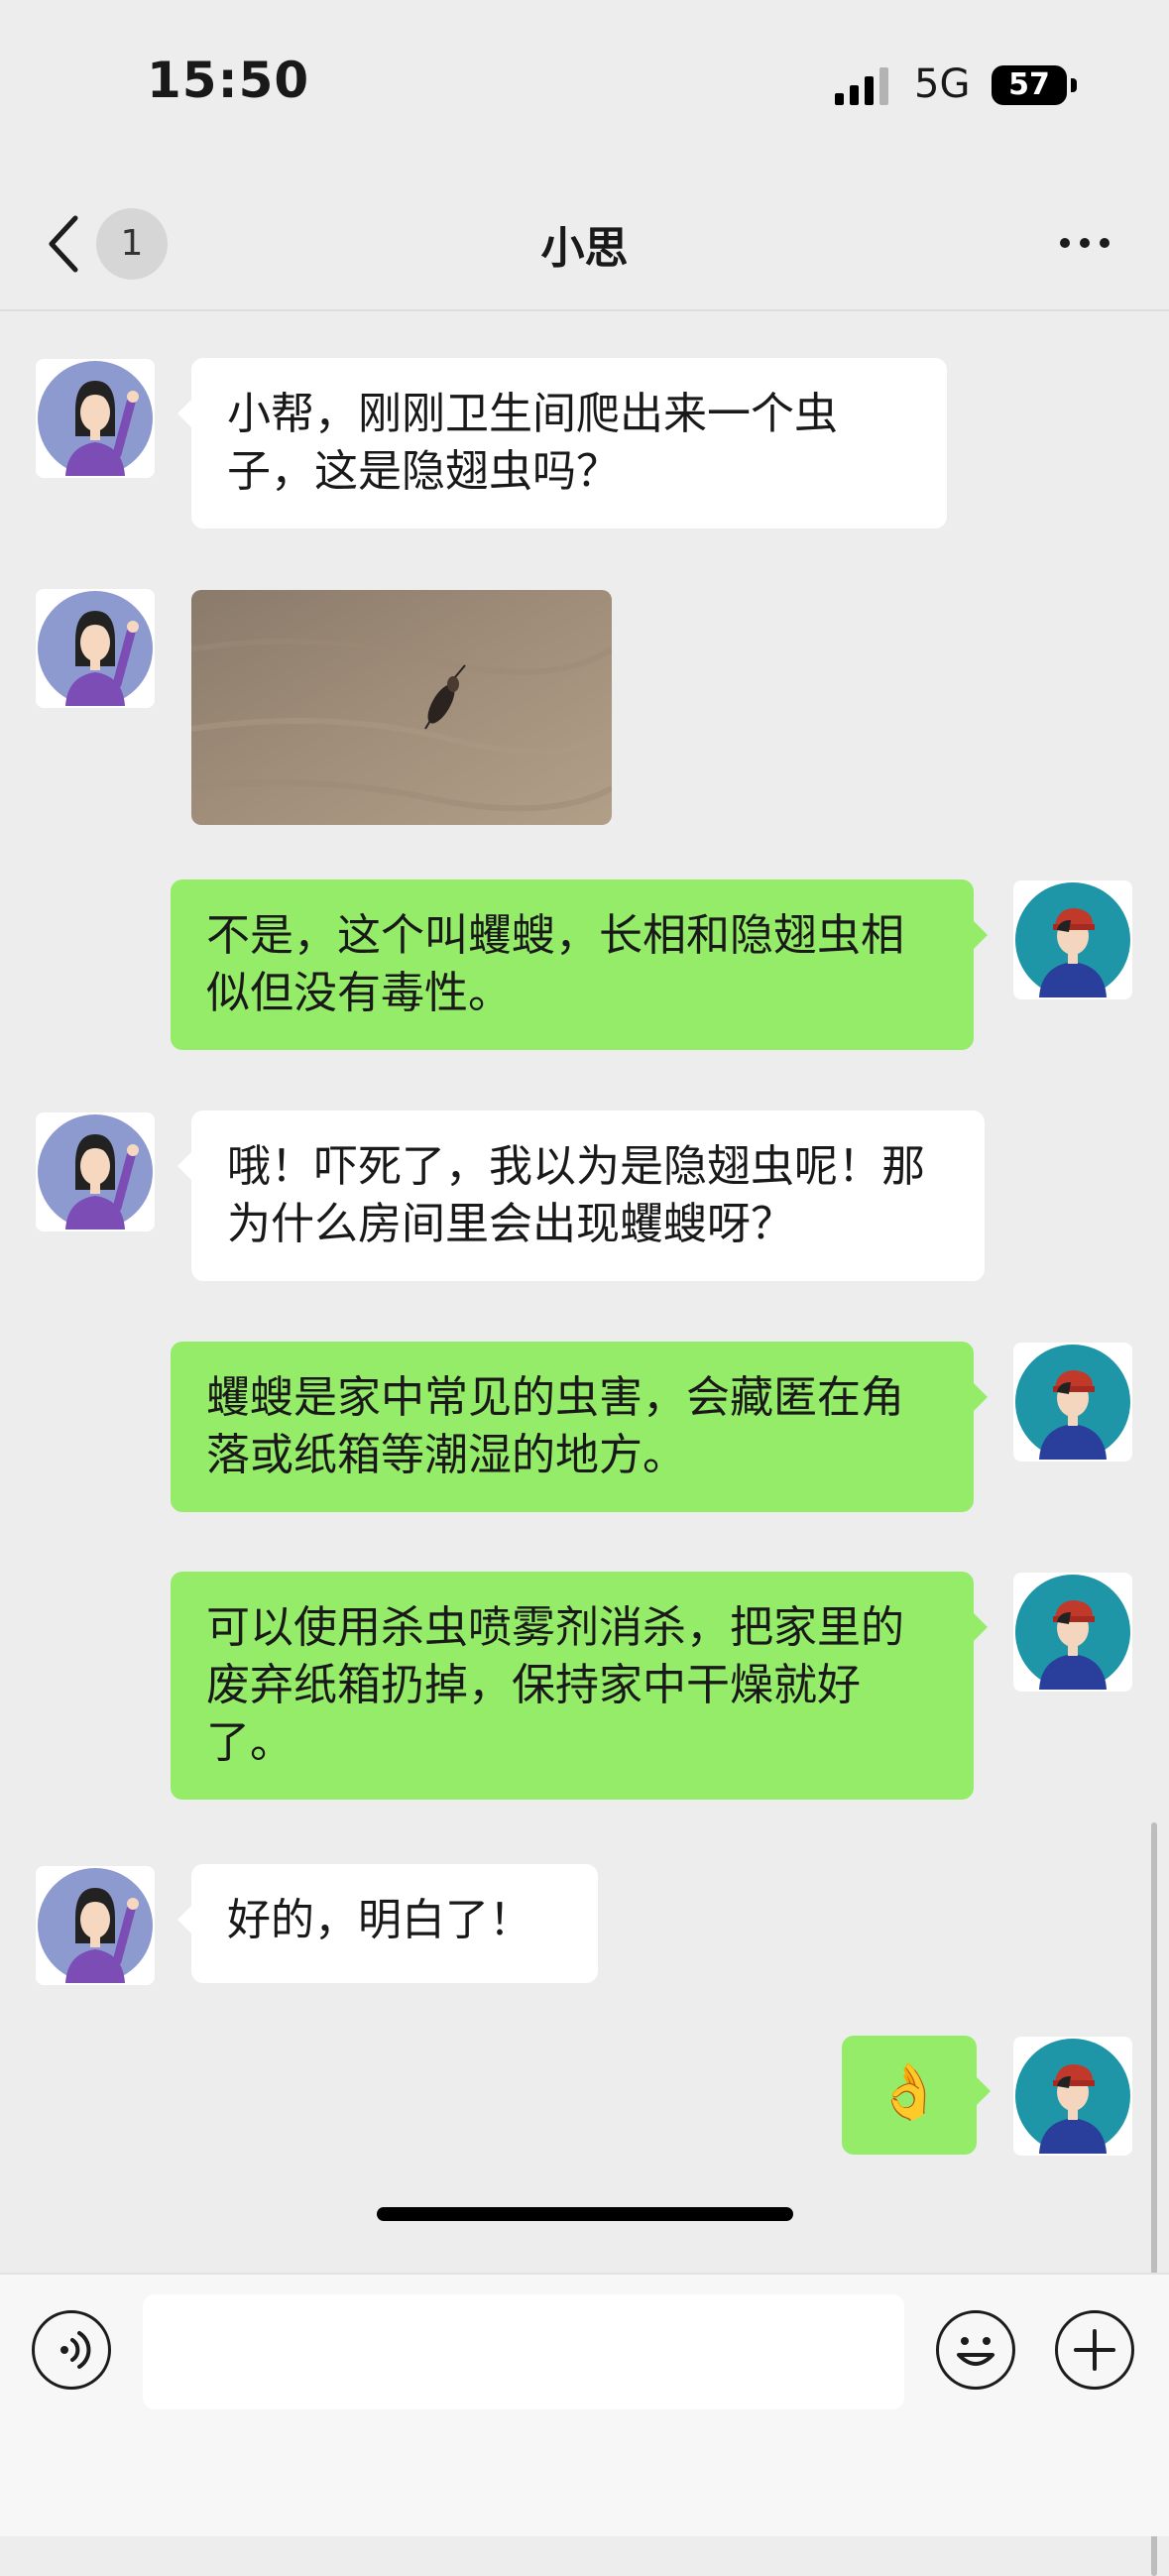 The height and width of the screenshot is (2576, 1169). Describe the element at coordinates (584, 249) in the screenshot. I see `chat-title: 小思` at that location.